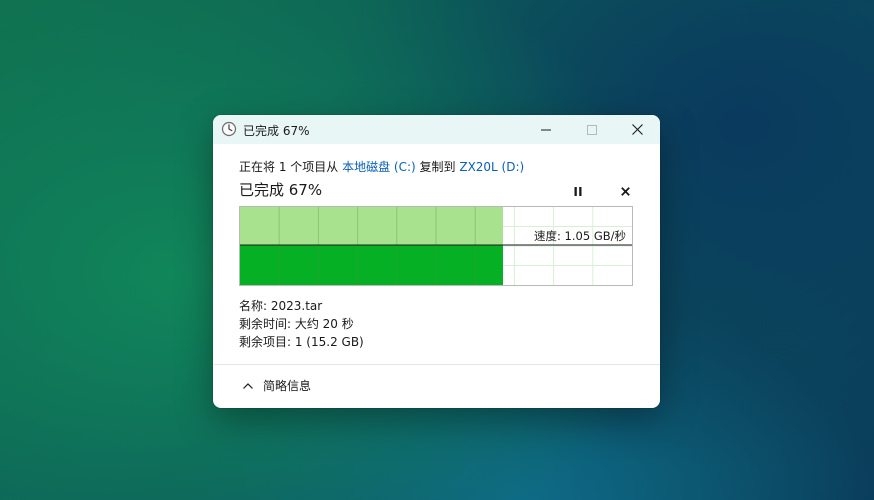 This screenshot has height=500, width=874. What do you see at coordinates (287, 386) in the screenshot?
I see `fewer-details-label: 简略信息` at bounding box center [287, 386].